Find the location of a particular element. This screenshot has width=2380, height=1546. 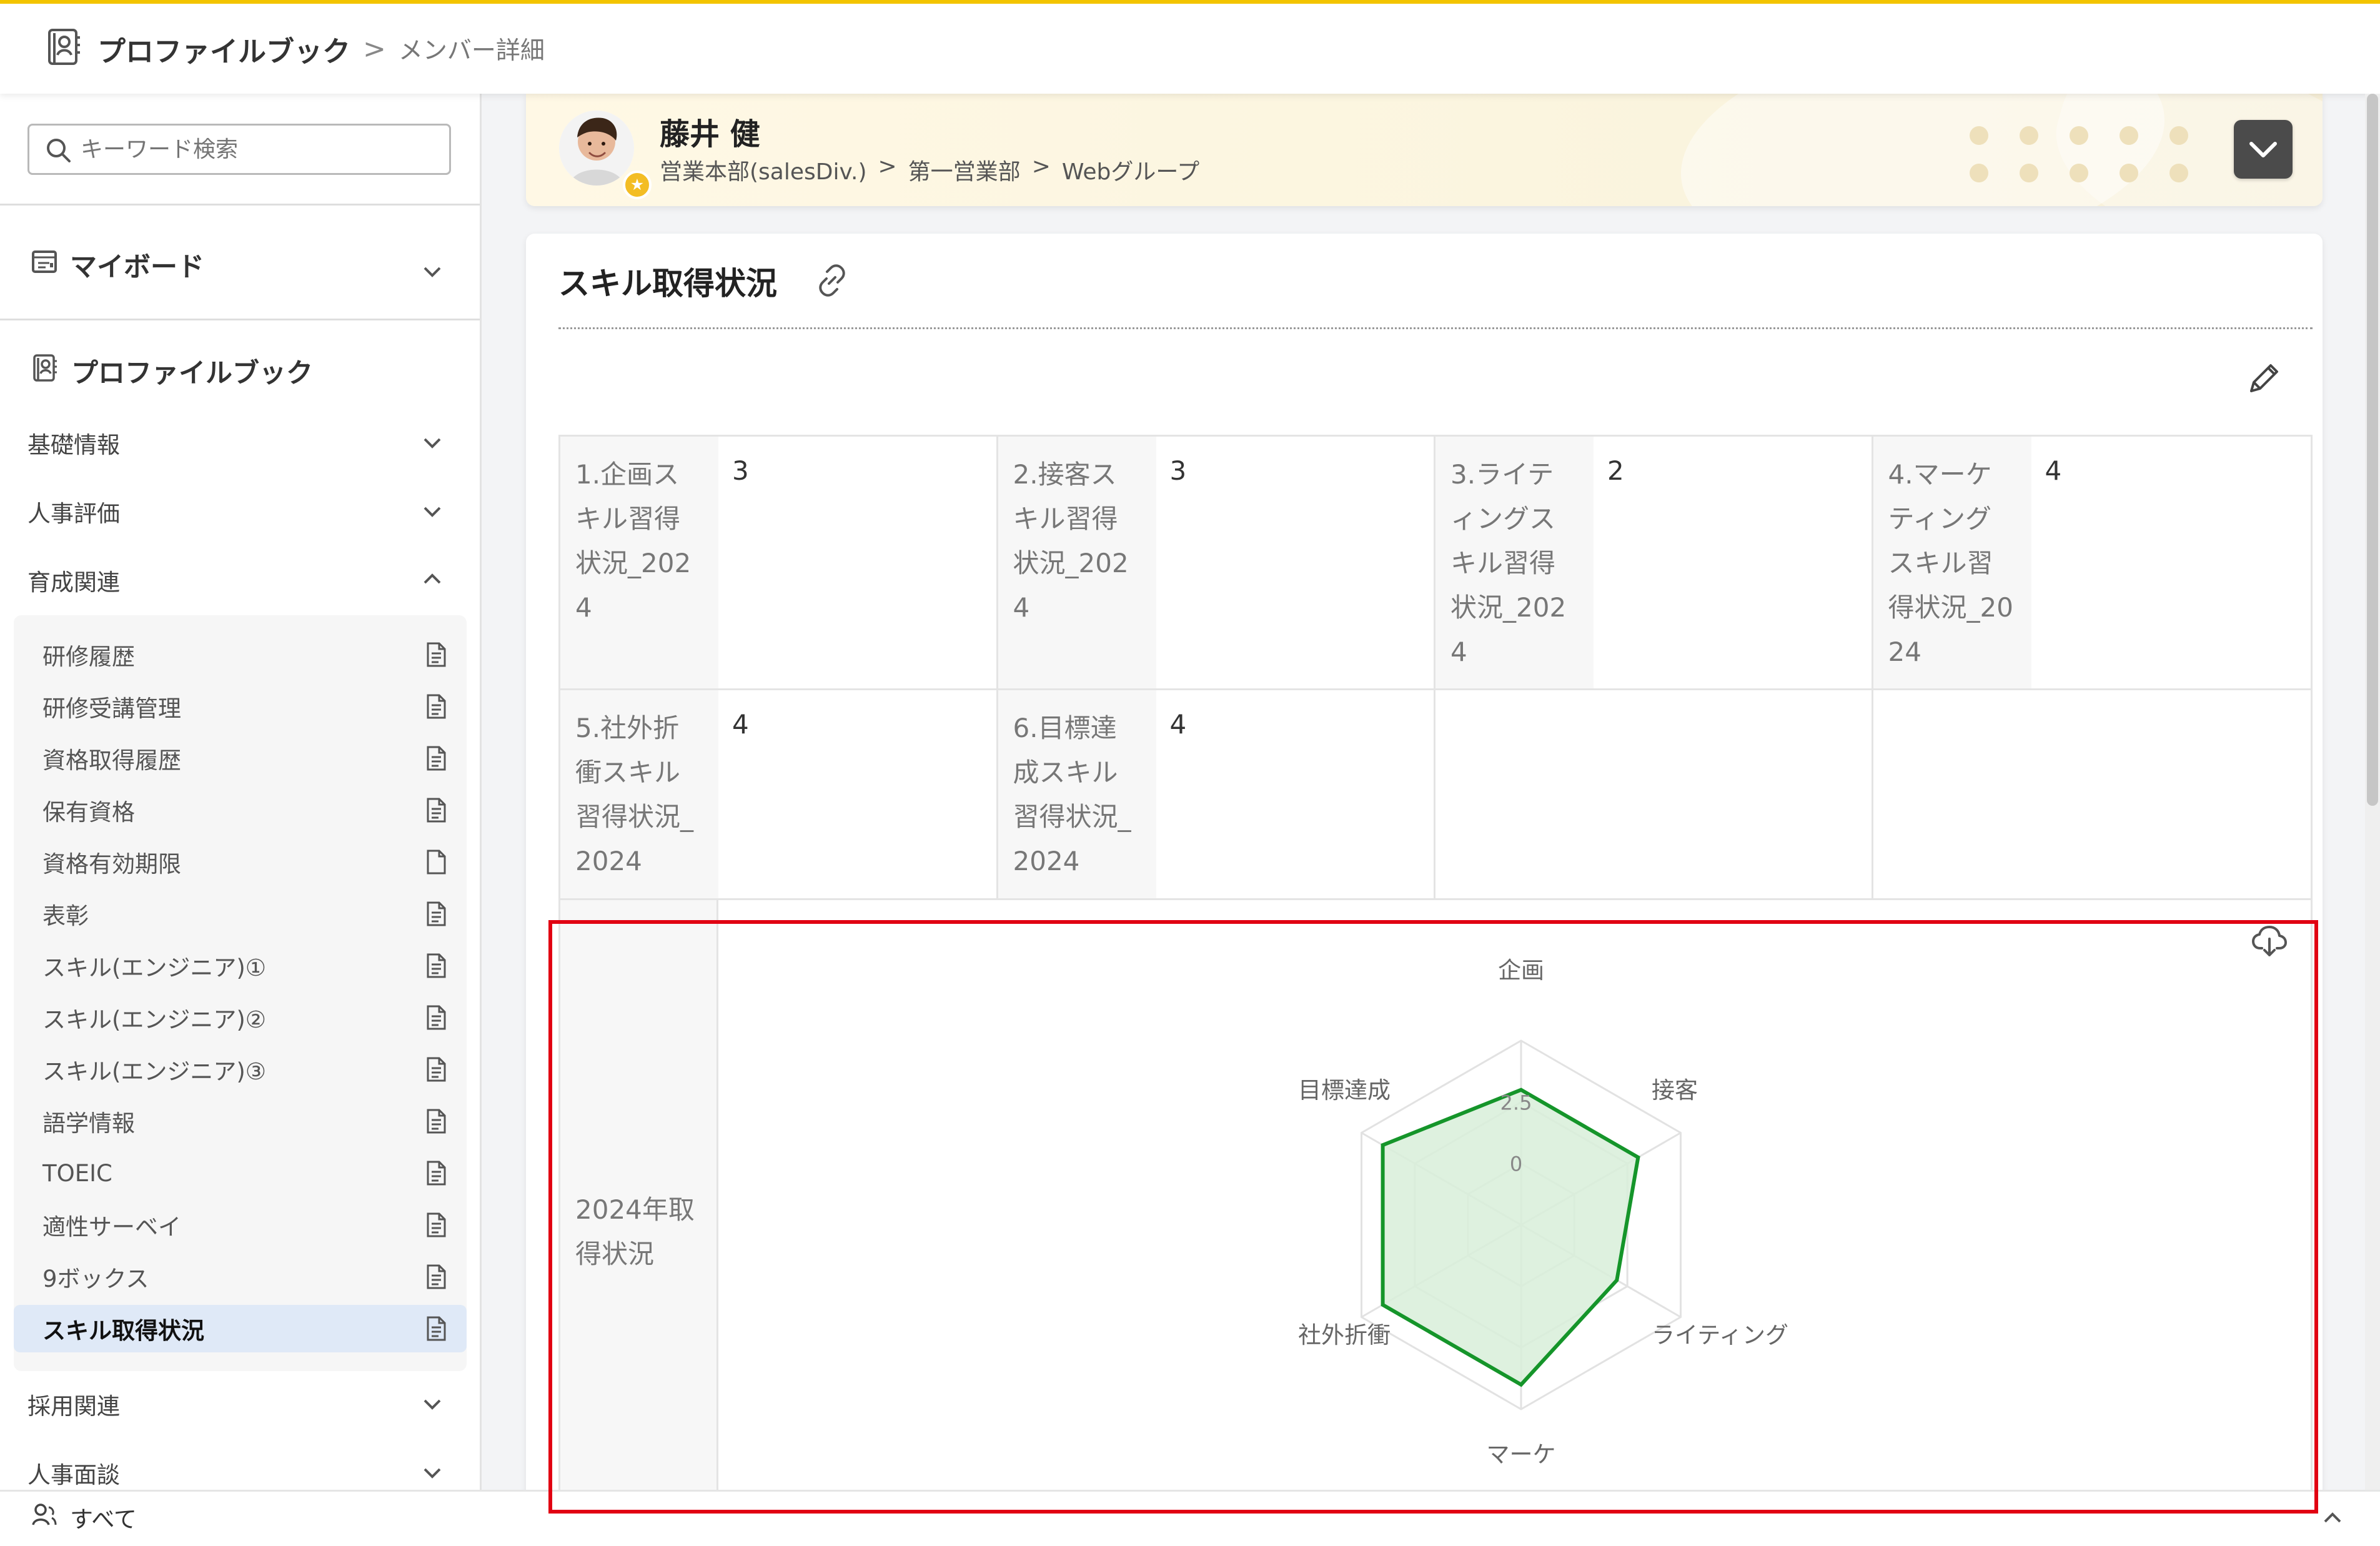

myboard-menu: マイボード is located at coordinates (117, 264).